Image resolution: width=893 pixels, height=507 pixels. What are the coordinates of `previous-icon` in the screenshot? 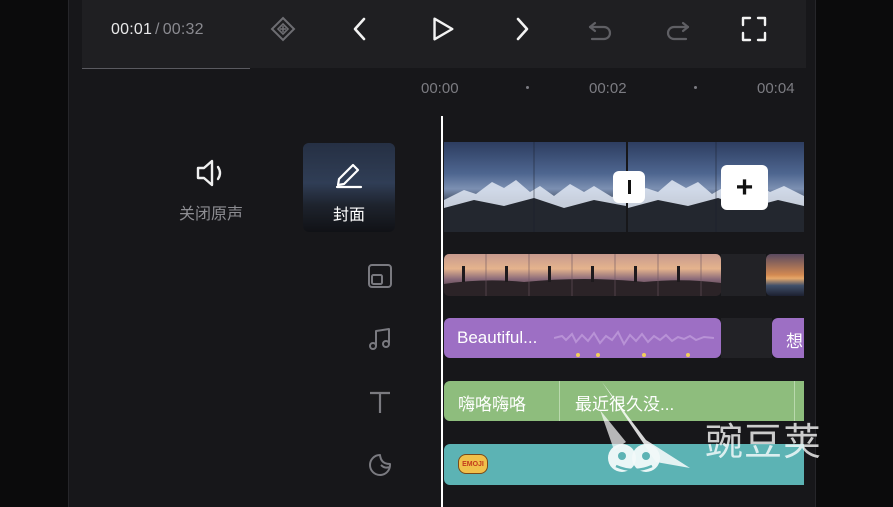 It's located at (360, 29).